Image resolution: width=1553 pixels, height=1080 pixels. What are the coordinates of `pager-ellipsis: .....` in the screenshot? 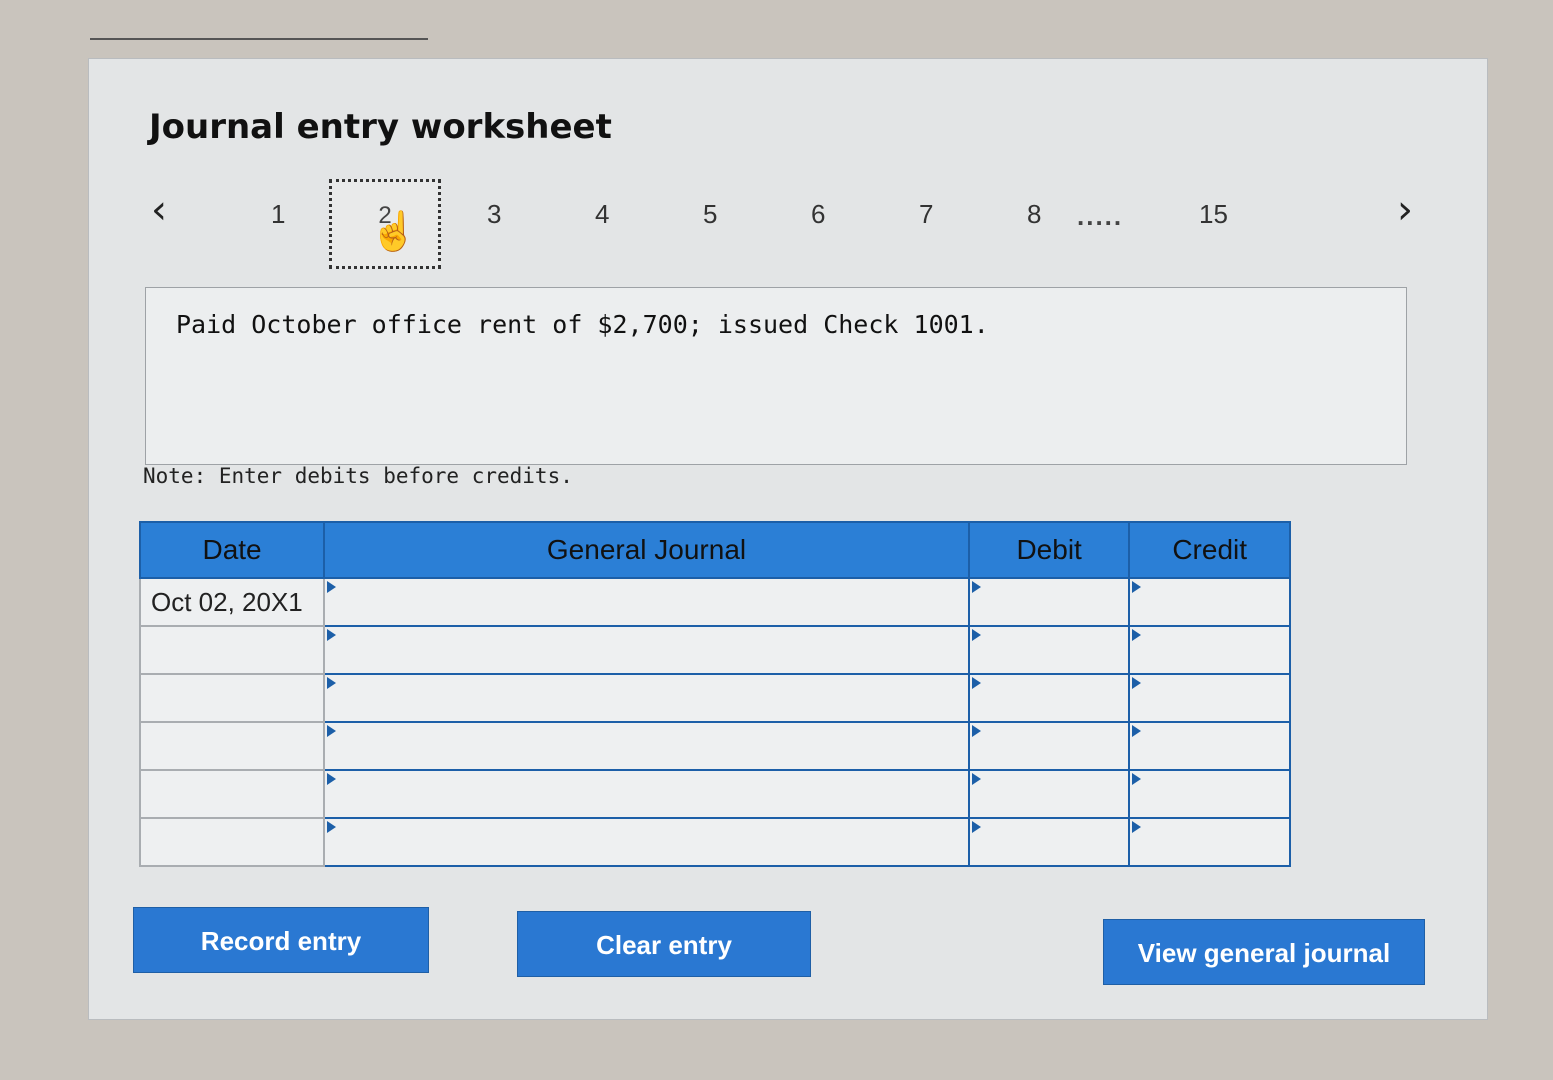 It's located at (1100, 216).